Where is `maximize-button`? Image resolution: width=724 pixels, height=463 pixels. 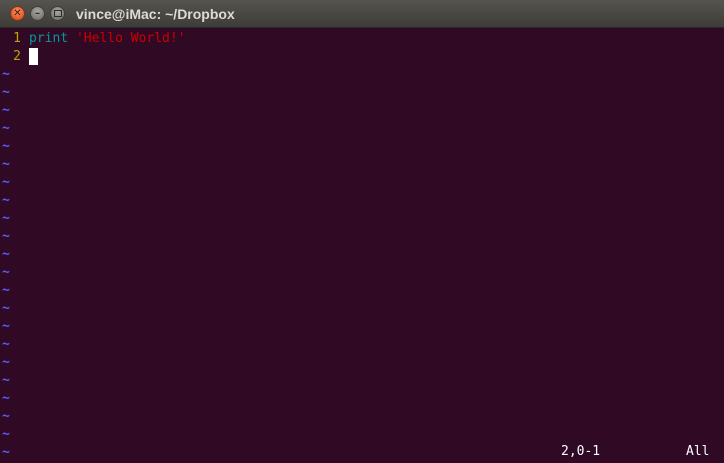
maximize-button is located at coordinates (57, 13).